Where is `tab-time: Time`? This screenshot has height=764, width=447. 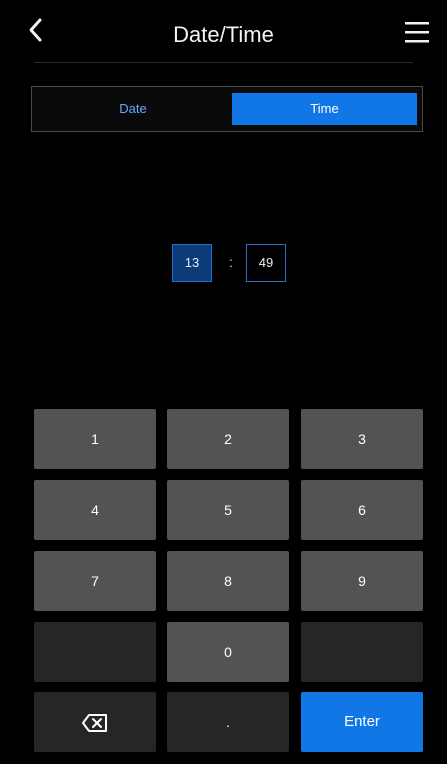 tab-time: Time is located at coordinates (324, 109).